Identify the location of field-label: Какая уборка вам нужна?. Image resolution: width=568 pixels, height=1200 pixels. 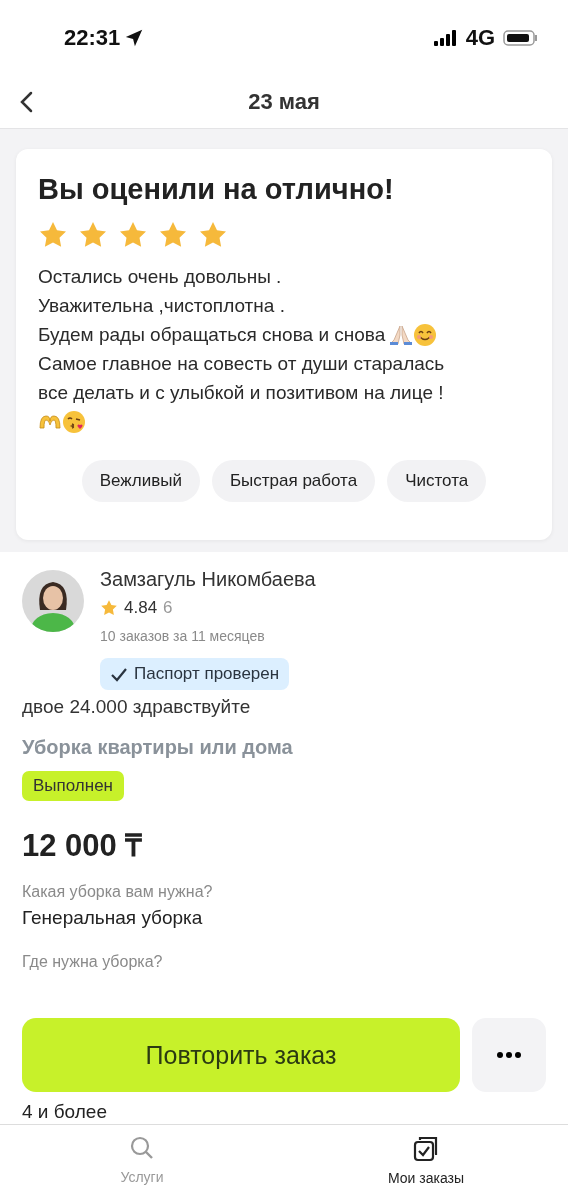
(118, 892).